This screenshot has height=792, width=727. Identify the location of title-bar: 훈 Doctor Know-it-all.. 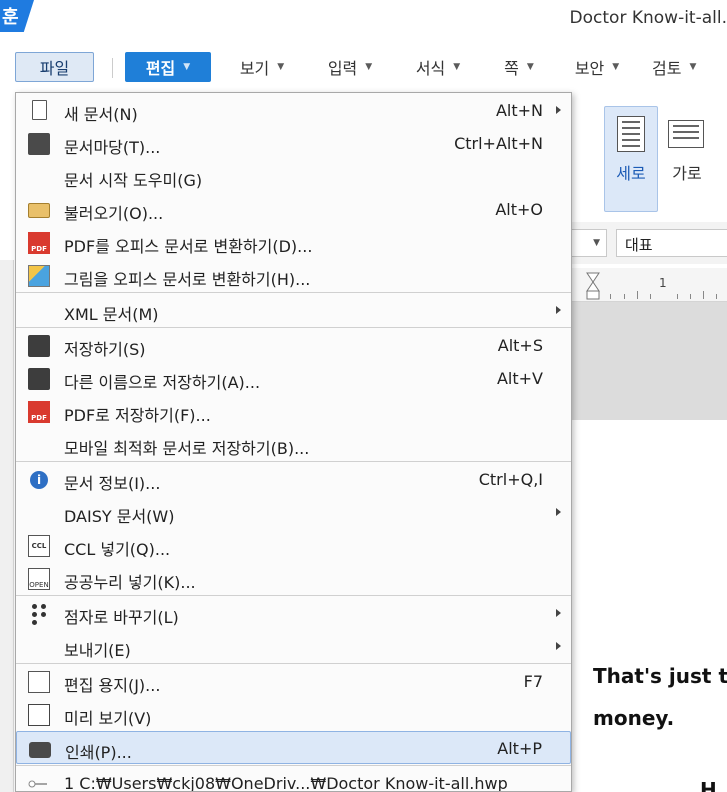
(363, 20).